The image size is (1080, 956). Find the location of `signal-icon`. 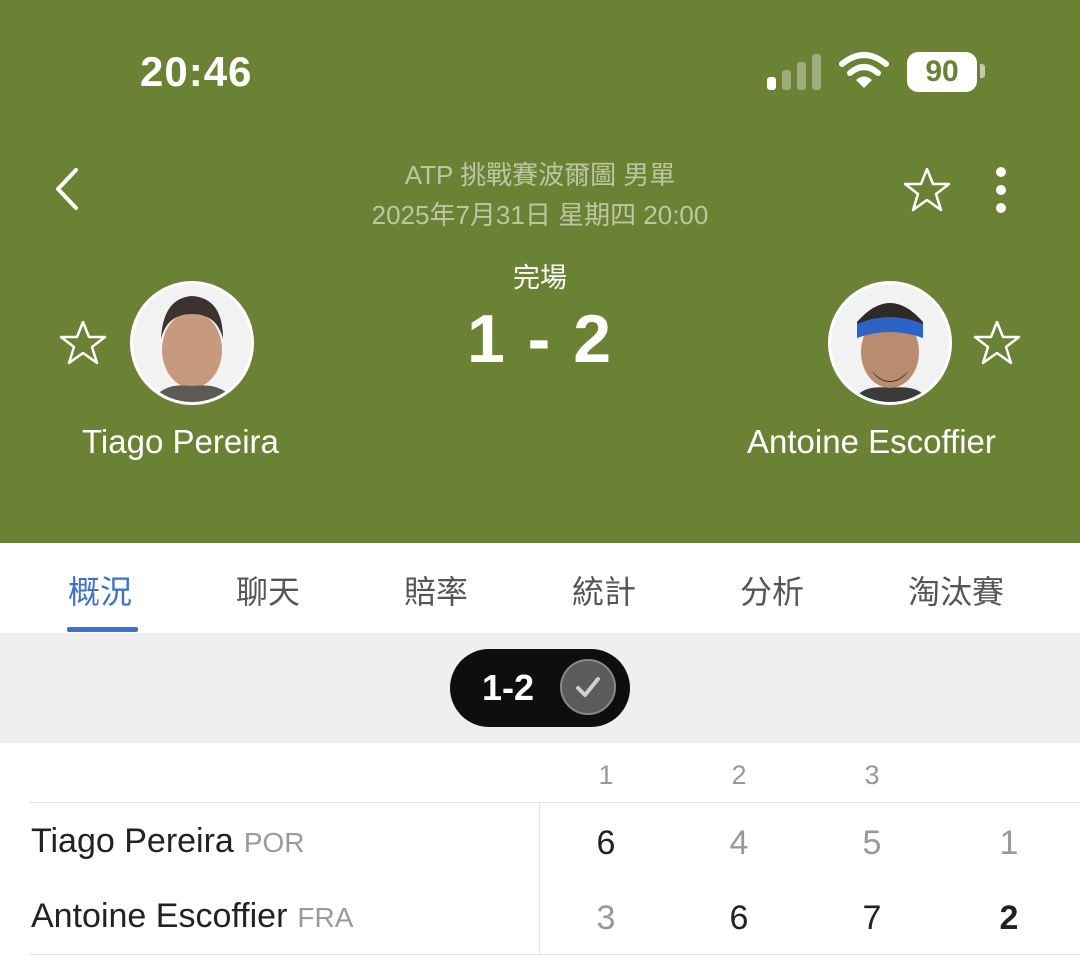

signal-icon is located at coordinates (795, 72).